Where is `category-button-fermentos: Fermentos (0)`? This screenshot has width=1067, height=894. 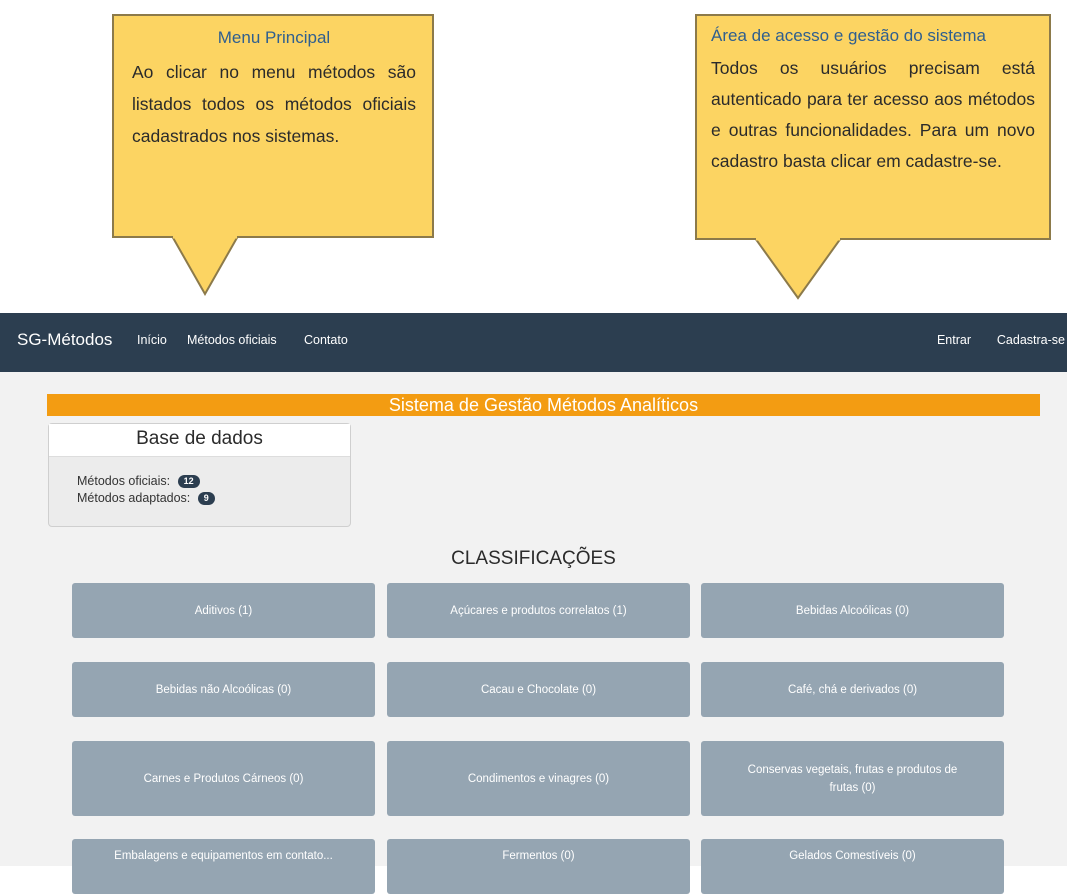 category-button-fermentos: Fermentos (0) is located at coordinates (538, 866).